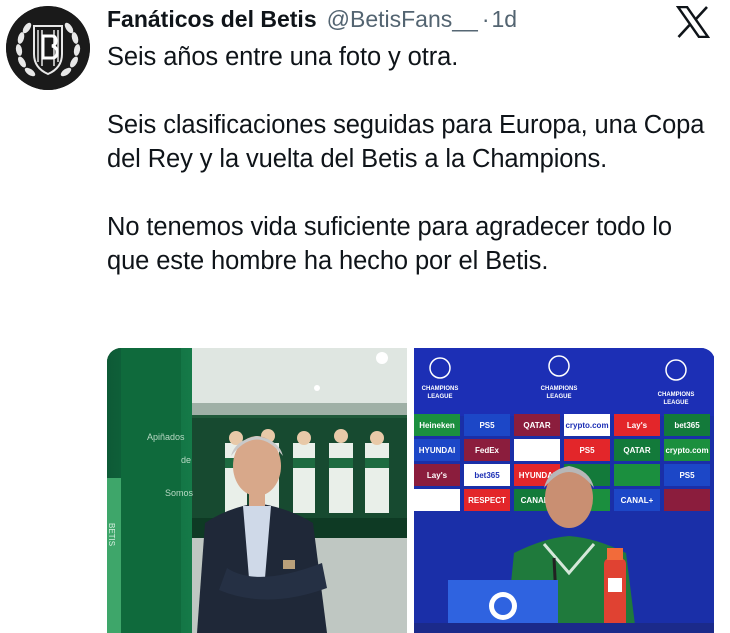 The image size is (730, 633). What do you see at coordinates (179, 493) in the screenshot?
I see `wall-text-3: Somos` at bounding box center [179, 493].